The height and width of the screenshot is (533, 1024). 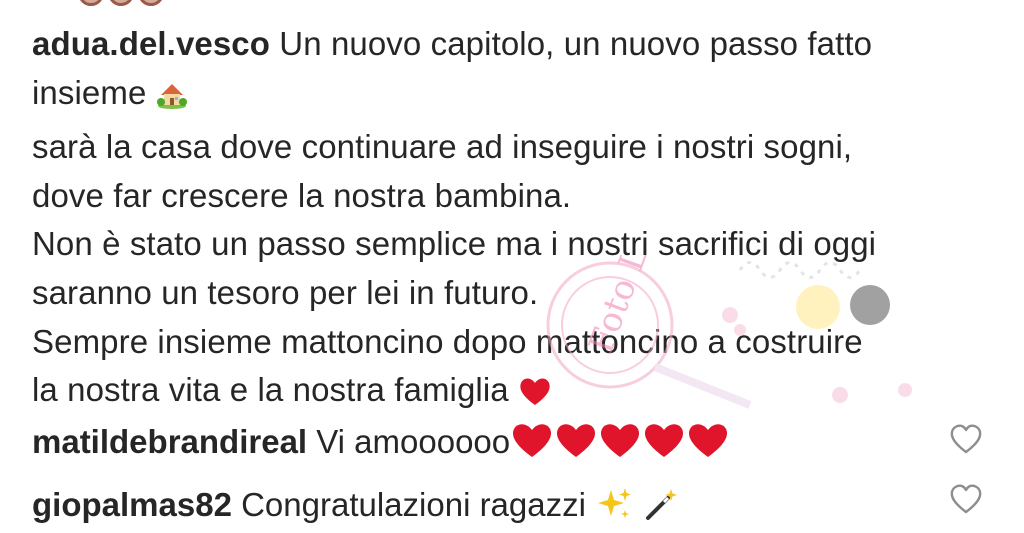 What do you see at coordinates (413, 504) in the screenshot?
I see `comment-text: Congratulazioni ragazzi` at bounding box center [413, 504].